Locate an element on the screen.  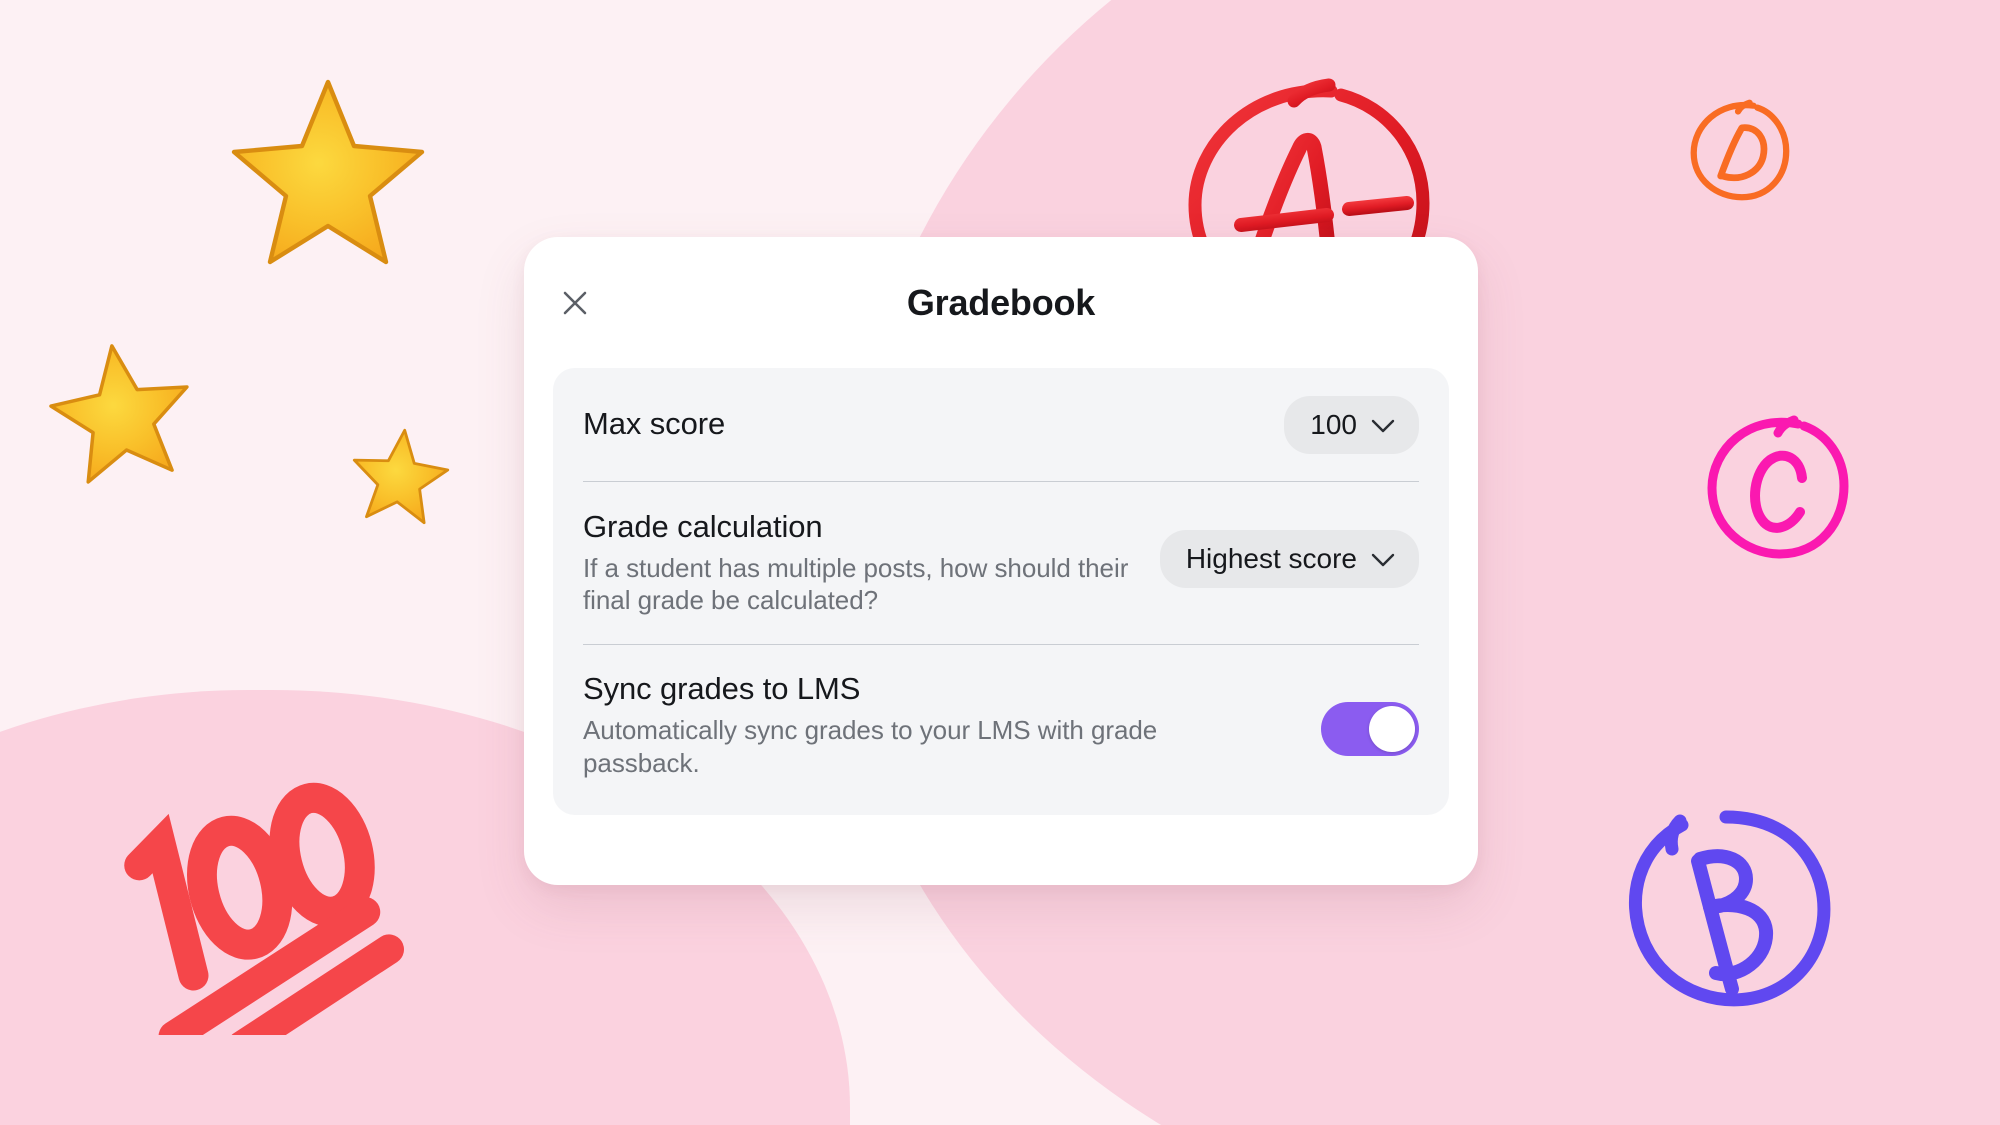
toggle-knob is located at coordinates (1392, 729).